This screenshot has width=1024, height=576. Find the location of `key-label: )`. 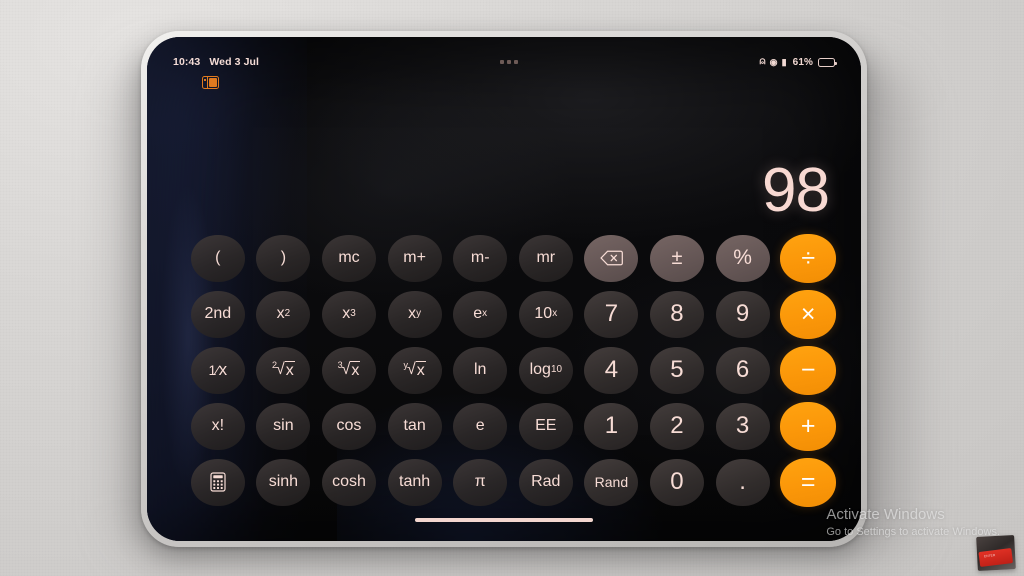

key-label: ) is located at coordinates (283, 257).